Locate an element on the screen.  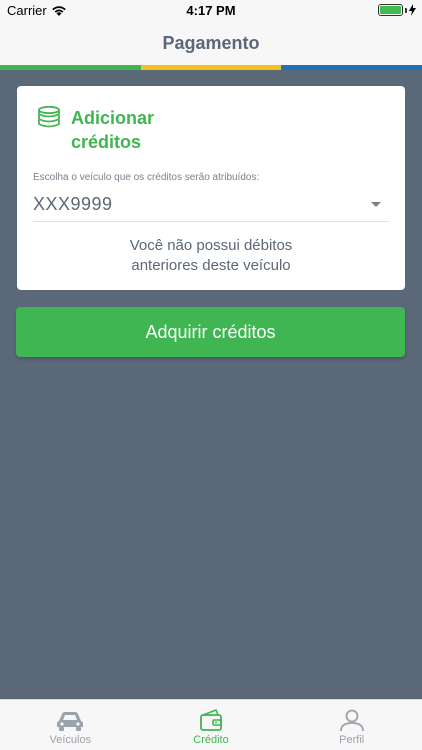
user-icon is located at coordinates (351, 720).